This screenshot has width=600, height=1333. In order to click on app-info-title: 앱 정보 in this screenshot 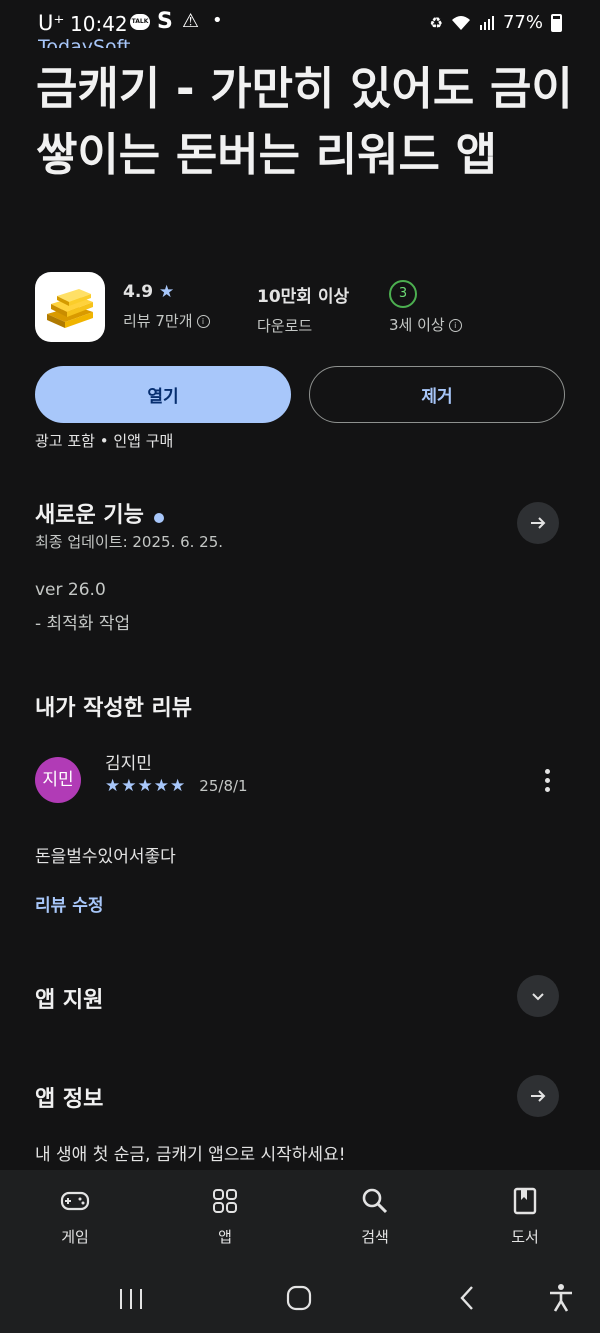, I will do `click(69, 1097)`.